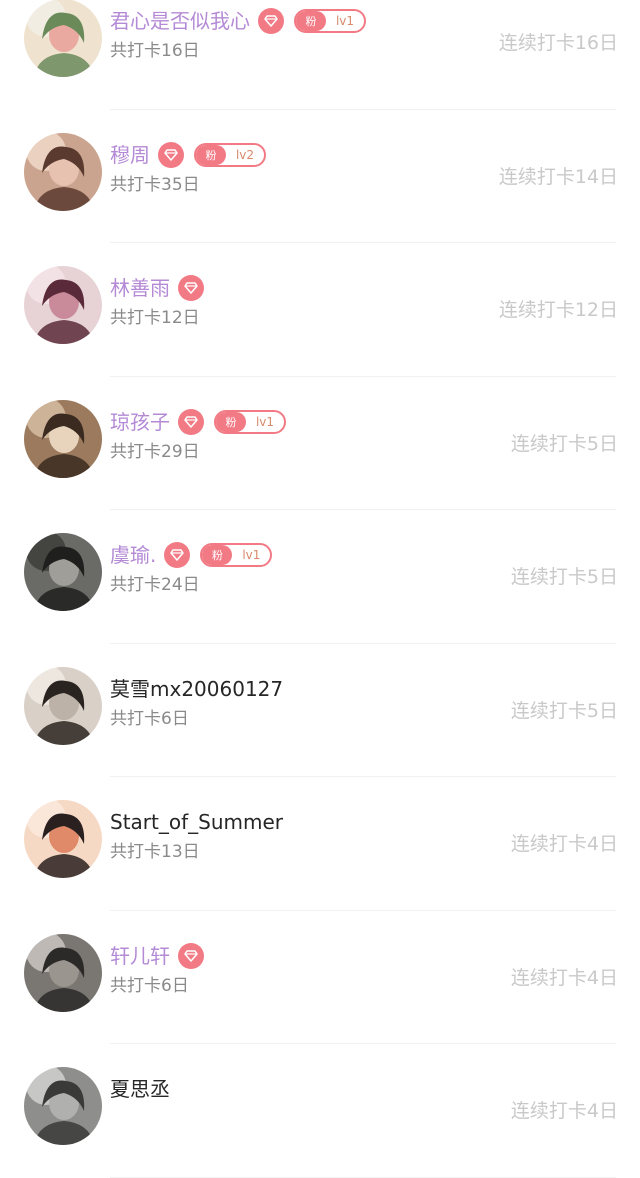 The width and height of the screenshot is (640, 1178). I want to click on user-name: 夏思丞, so click(140, 1089).